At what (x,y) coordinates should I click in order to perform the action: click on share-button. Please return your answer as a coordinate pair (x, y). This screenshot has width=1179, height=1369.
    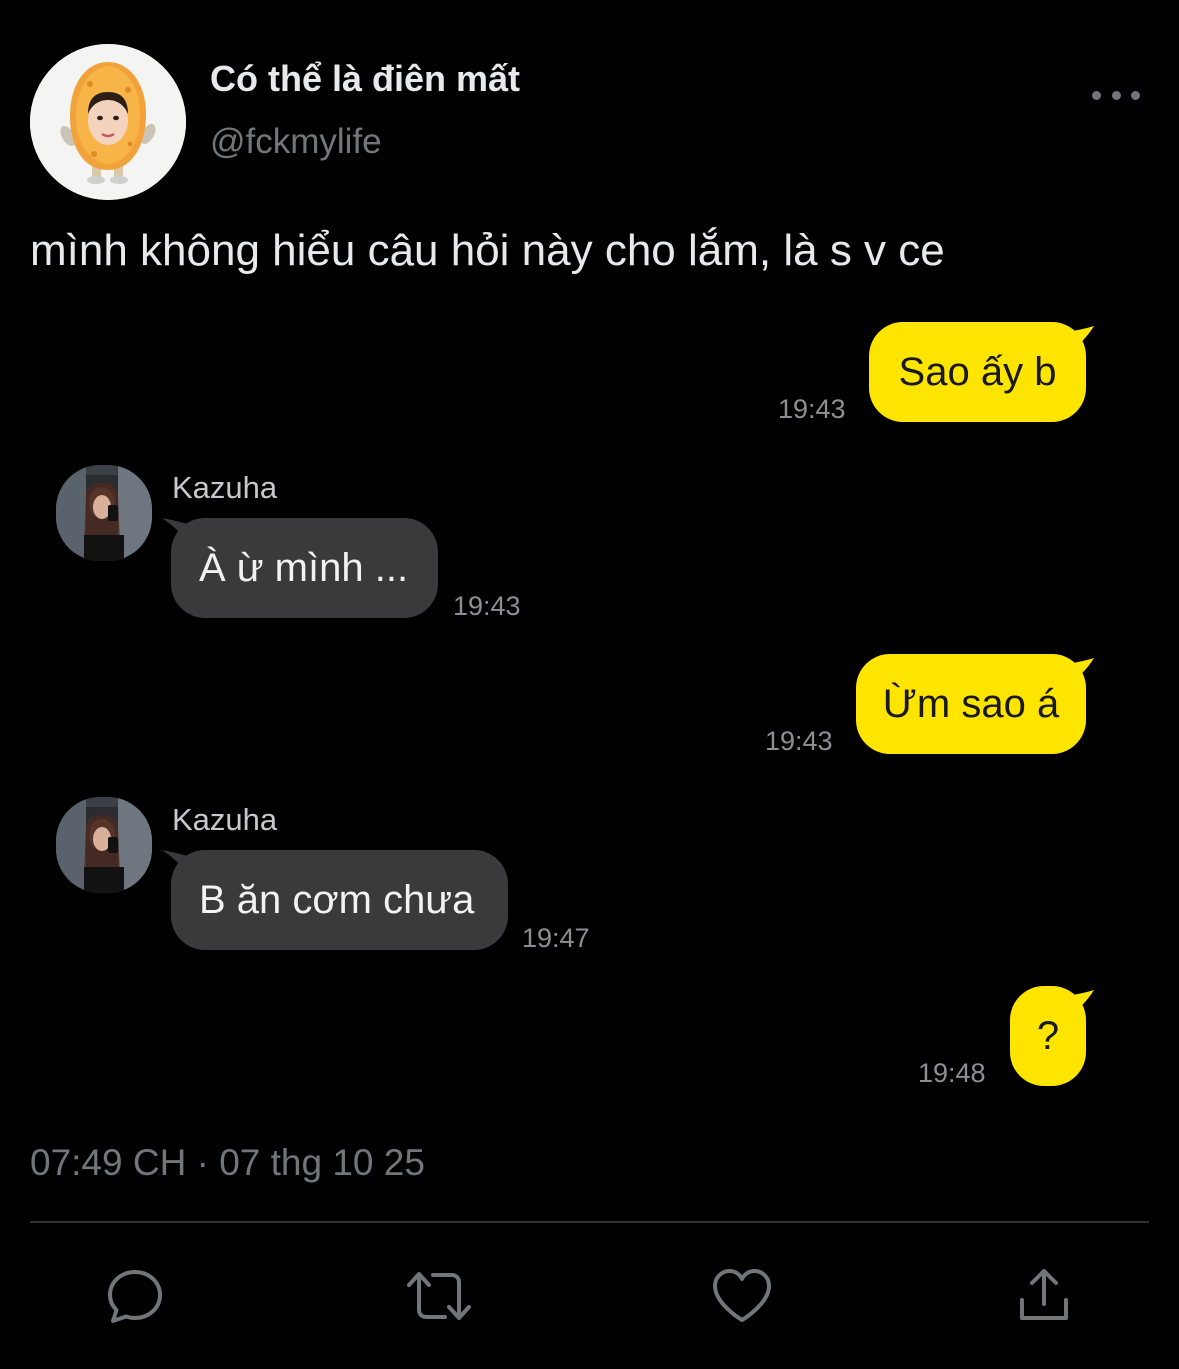
    Looking at the image, I should click on (1044, 1296).